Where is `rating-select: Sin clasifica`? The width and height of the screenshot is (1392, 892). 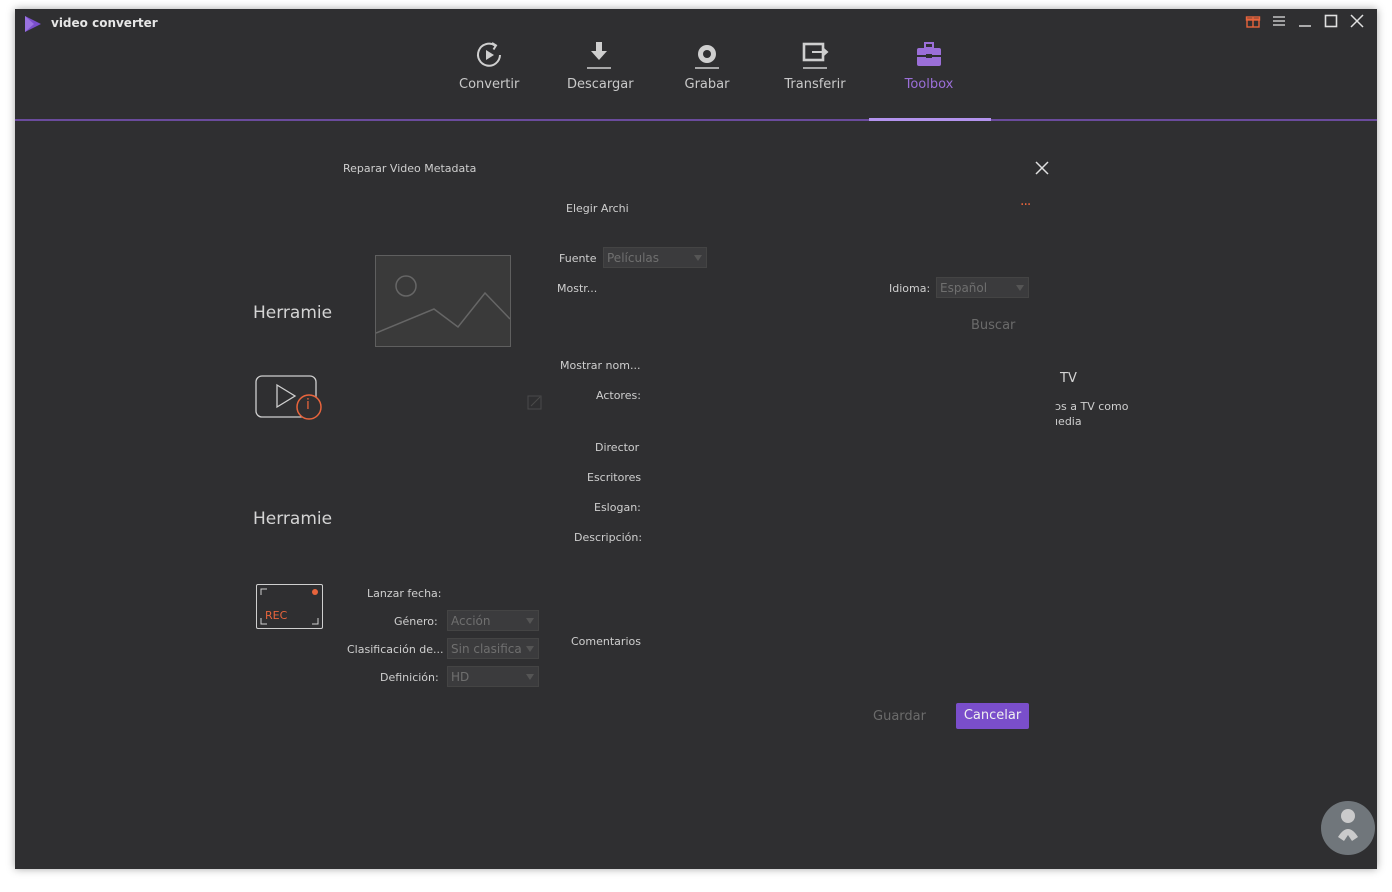
rating-select: Sin clasifica is located at coordinates (493, 648).